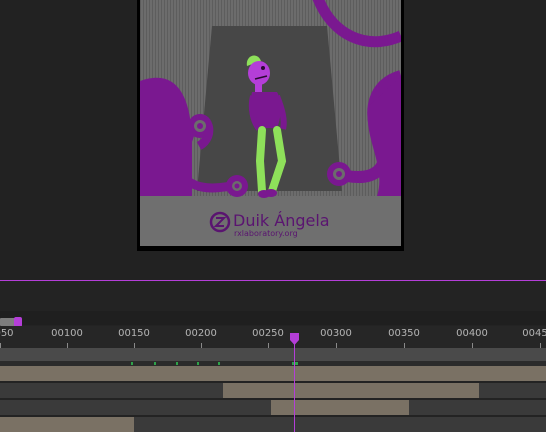 Image resolution: width=546 pixels, height=432 pixels. Describe the element at coordinates (273, 296) in the screenshot. I see `panel-gap` at that location.